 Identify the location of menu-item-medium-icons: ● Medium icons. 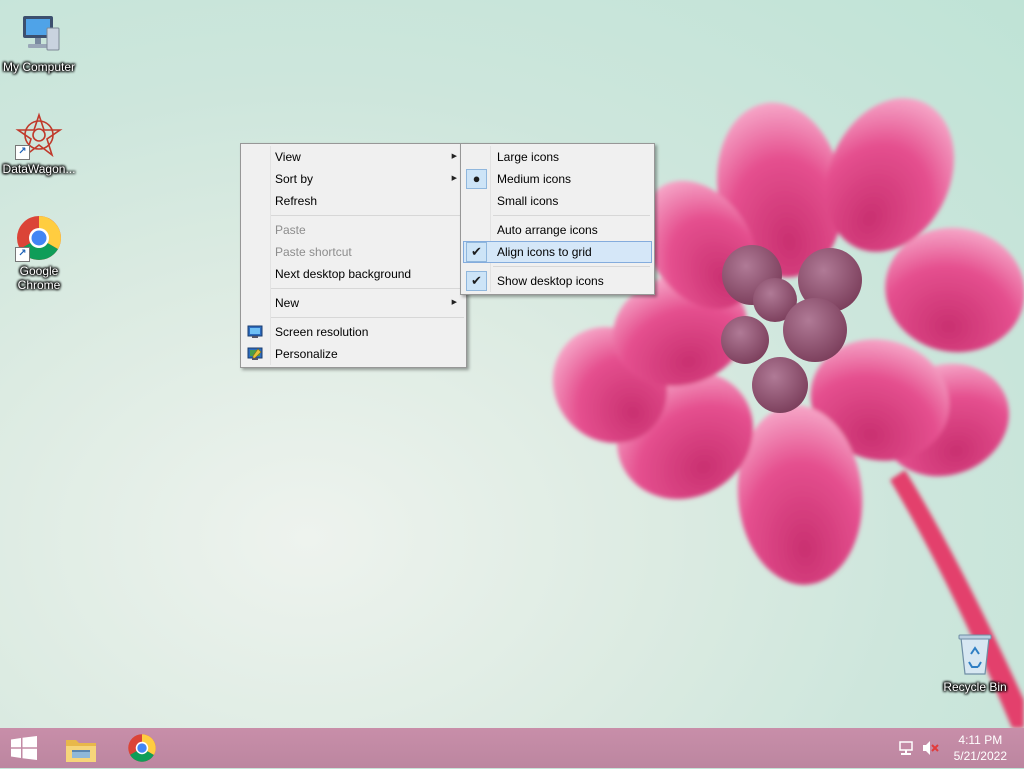
(557, 179).